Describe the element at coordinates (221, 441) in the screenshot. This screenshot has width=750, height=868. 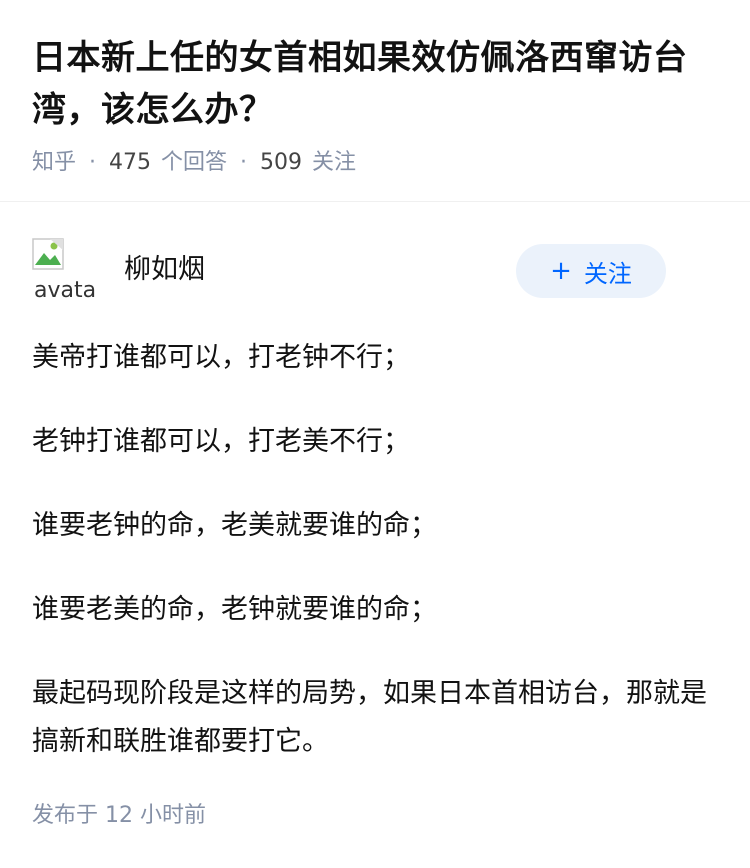
I see `answer-paragraph: 老钟打谁都可以，打老美不行；` at that location.